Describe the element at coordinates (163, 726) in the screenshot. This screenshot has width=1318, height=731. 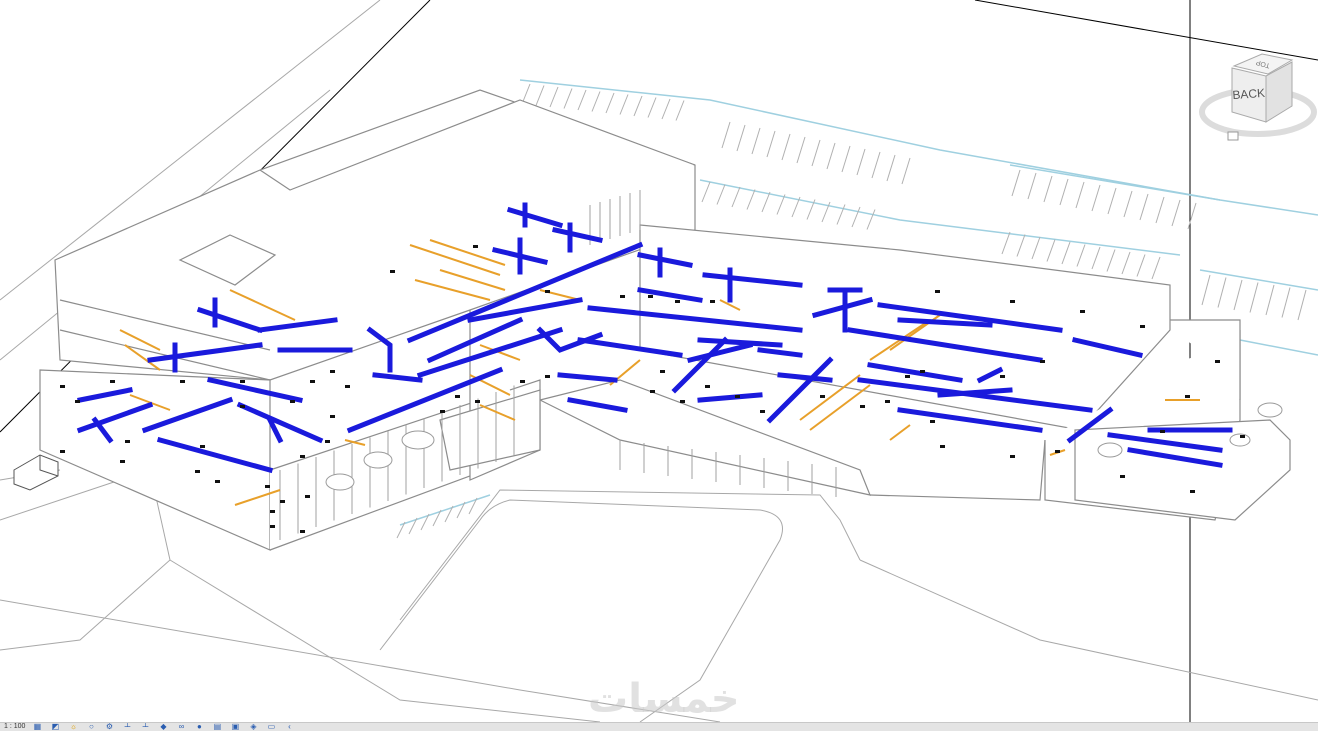
I see `unlock-3d-icon: ◆` at that location.